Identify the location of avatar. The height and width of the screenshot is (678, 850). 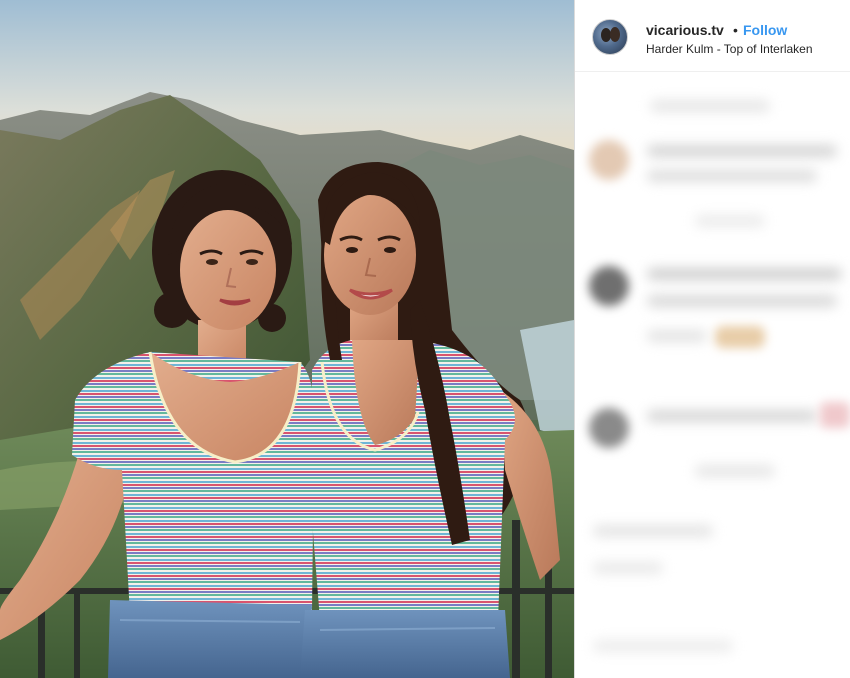
(610, 37).